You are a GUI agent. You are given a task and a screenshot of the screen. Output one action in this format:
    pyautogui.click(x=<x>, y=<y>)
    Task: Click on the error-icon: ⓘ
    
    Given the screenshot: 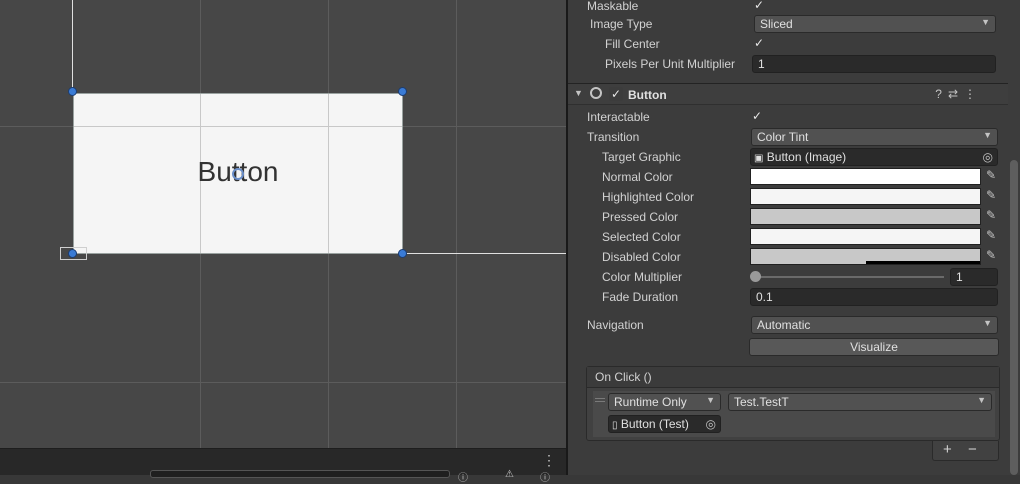 What is the action you would take?
    pyautogui.click(x=545, y=476)
    